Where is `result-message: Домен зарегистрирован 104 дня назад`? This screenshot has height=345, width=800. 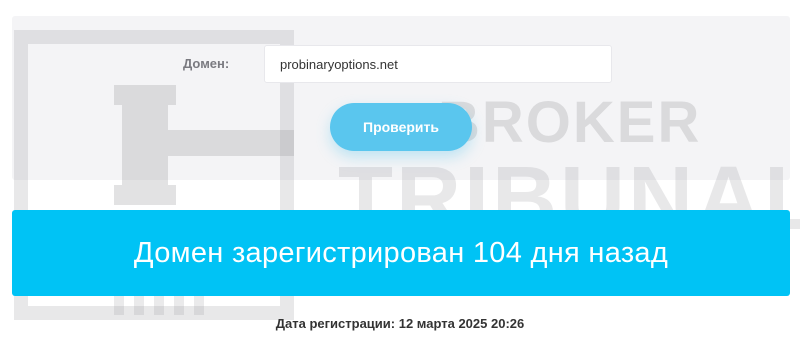
result-message: Домен зарегистрирован 104 дня назад is located at coordinates (401, 252).